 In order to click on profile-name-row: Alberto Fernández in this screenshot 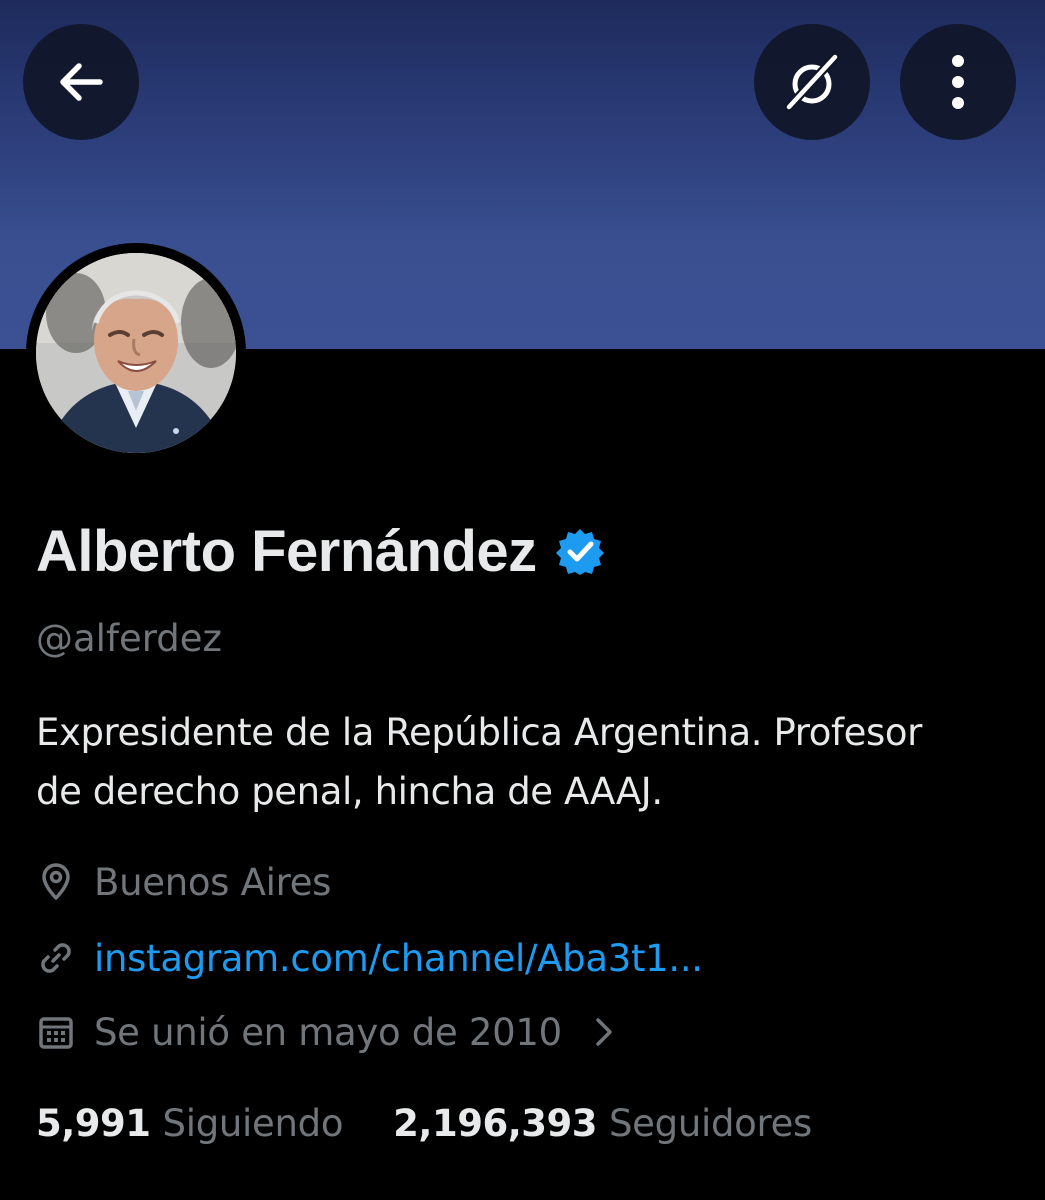, I will do `click(320, 551)`.